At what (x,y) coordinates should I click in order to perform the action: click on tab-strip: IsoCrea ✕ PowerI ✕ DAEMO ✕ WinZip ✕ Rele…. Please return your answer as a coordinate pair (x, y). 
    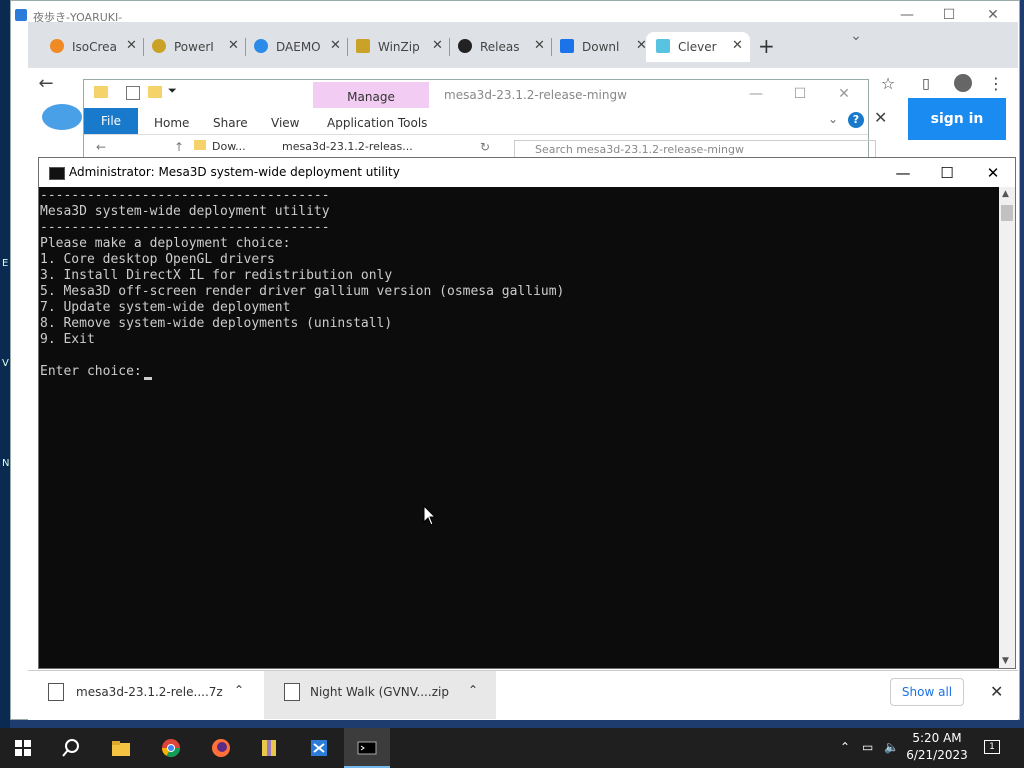
    Looking at the image, I should click on (523, 45).